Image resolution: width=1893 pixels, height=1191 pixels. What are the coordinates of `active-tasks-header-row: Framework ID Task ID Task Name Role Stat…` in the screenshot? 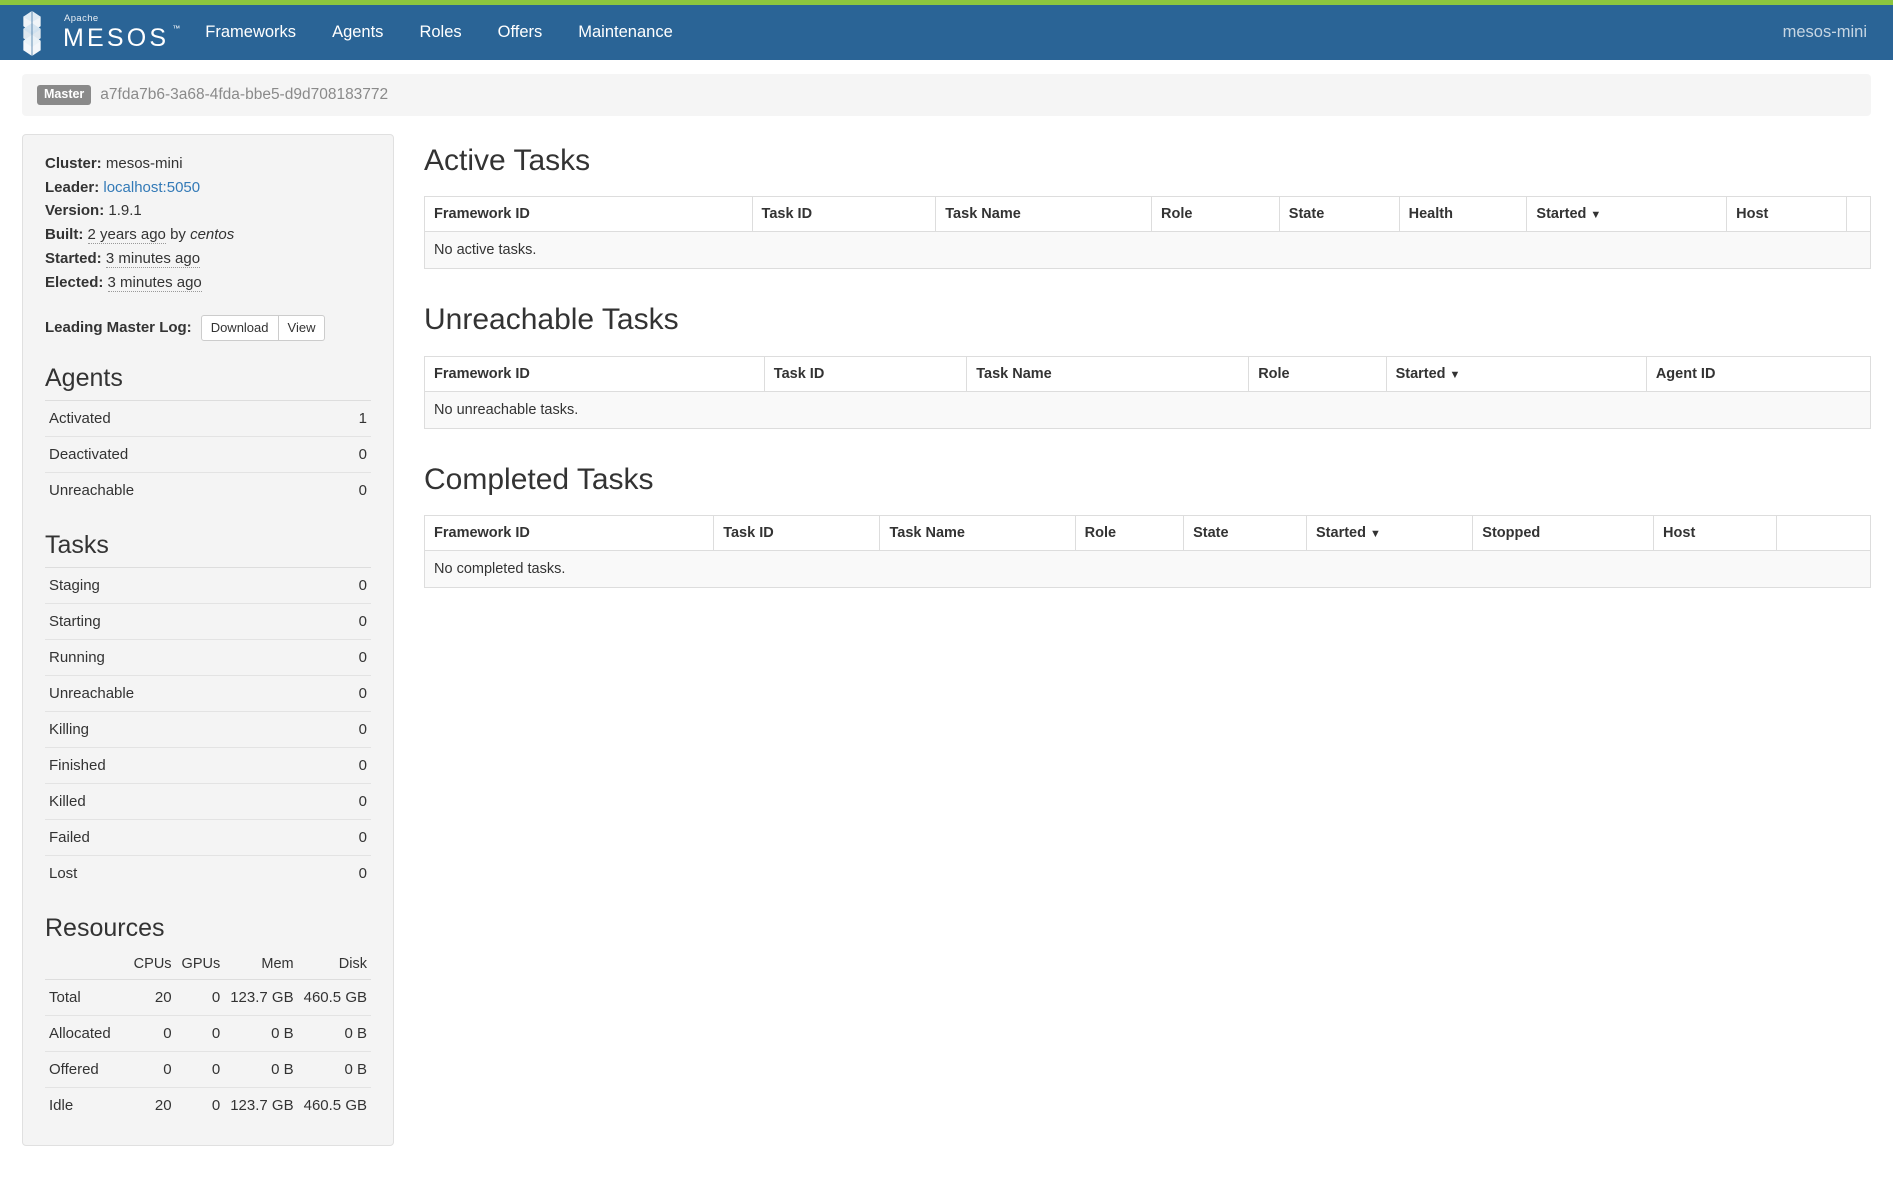 It's located at (1148, 214).